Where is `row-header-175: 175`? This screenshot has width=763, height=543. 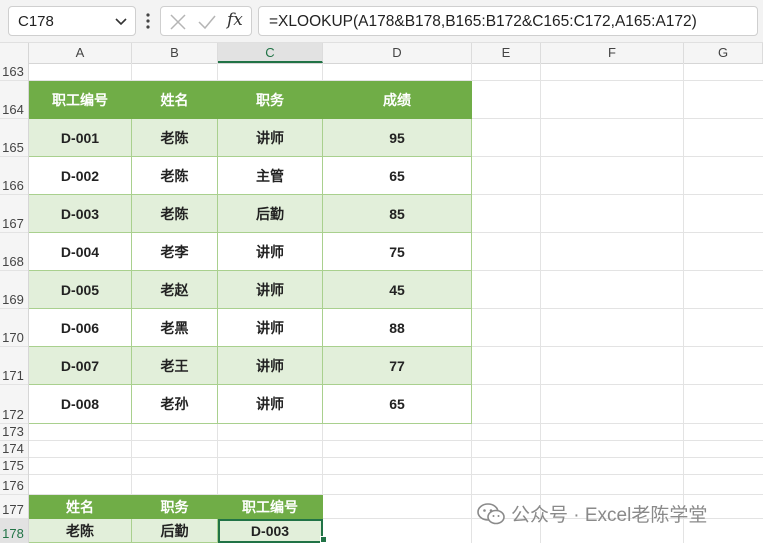
row-header-175: 175 is located at coordinates (14, 466).